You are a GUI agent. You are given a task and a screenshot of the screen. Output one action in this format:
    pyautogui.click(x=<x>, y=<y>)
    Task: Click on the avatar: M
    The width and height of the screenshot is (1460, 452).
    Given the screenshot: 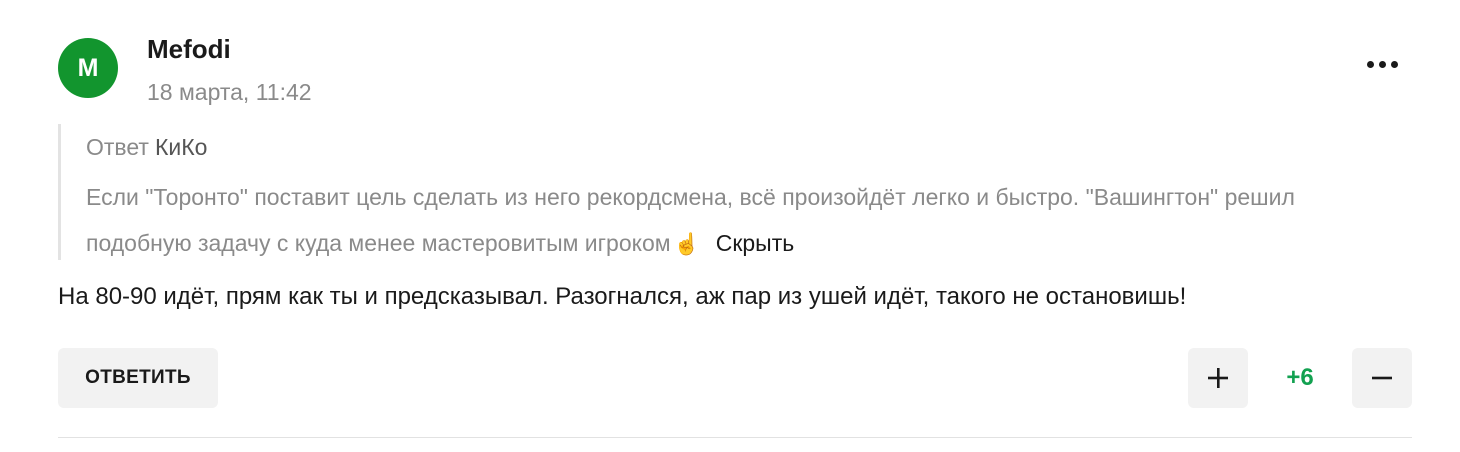 What is the action you would take?
    pyautogui.click(x=88, y=68)
    